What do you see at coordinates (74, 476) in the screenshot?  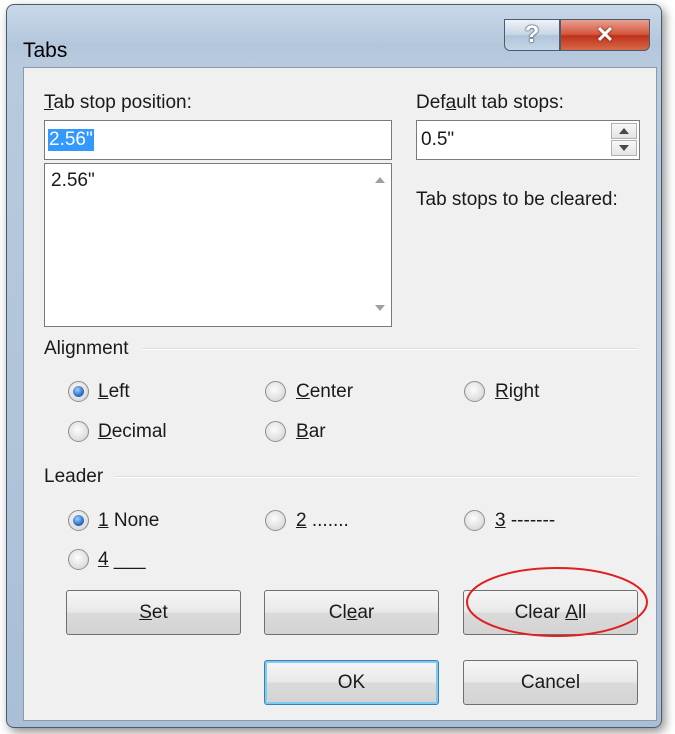 I see `leader-group-label: Leader` at bounding box center [74, 476].